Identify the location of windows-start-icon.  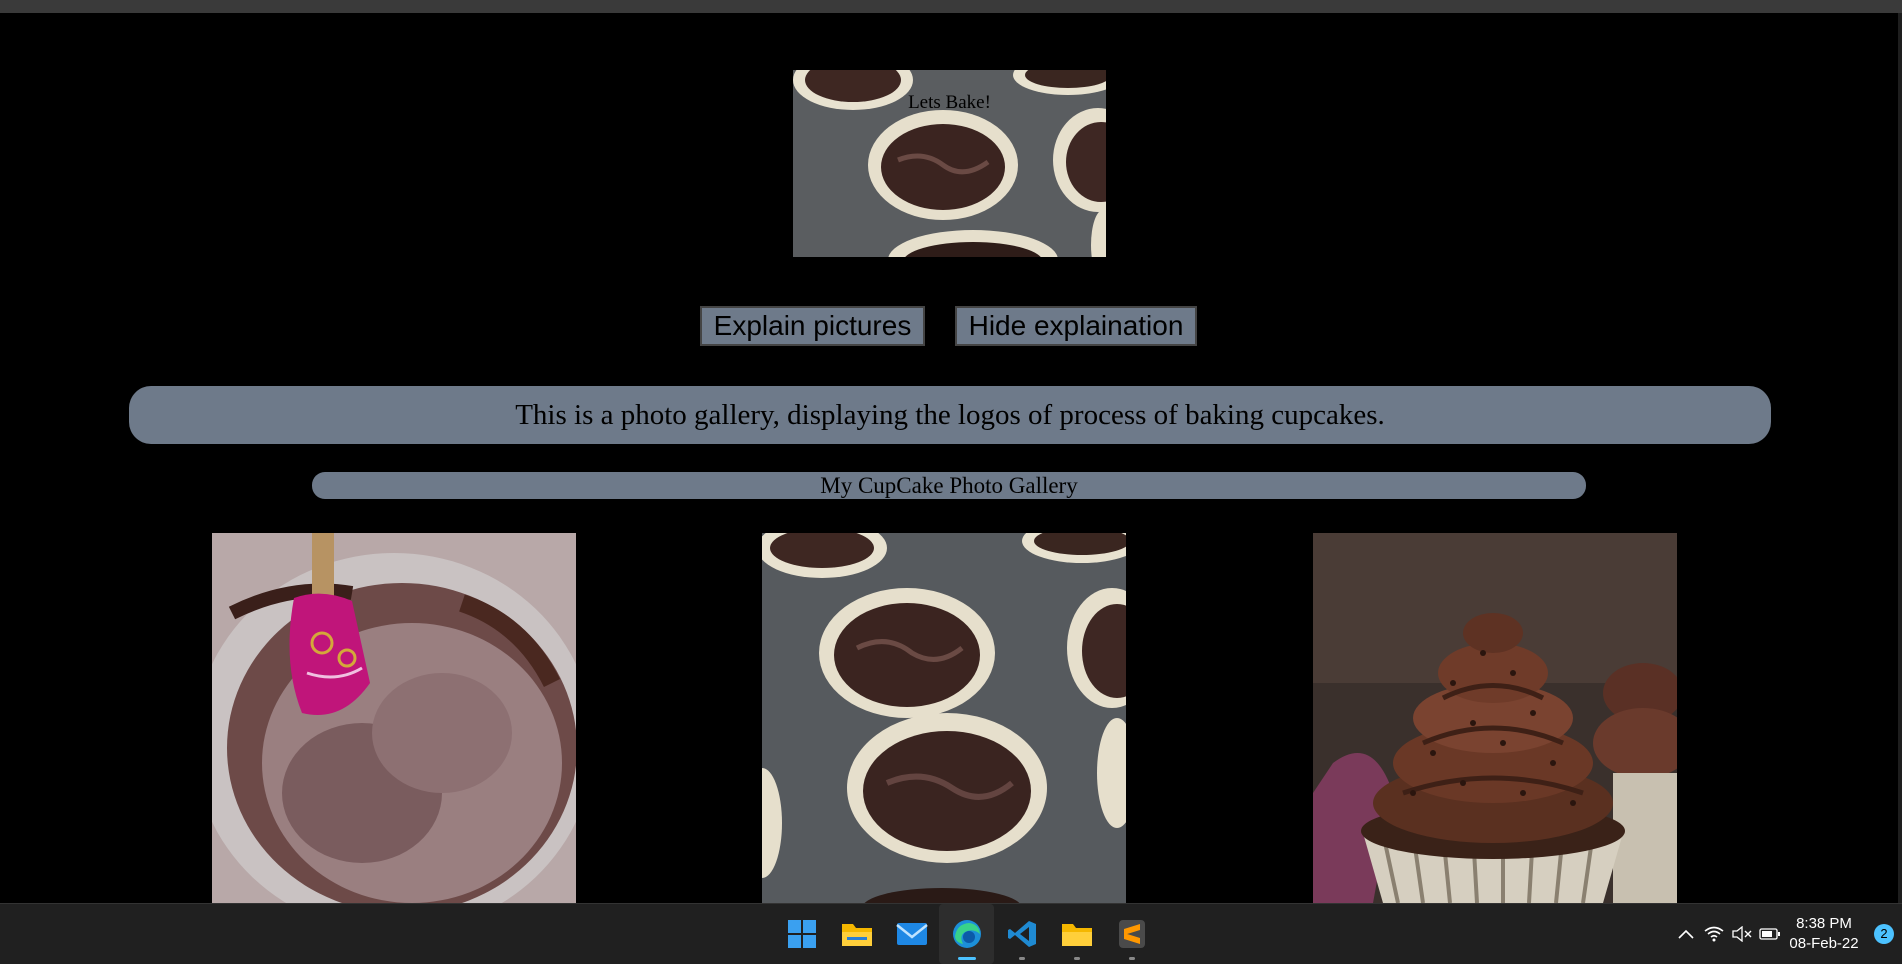
(801, 934).